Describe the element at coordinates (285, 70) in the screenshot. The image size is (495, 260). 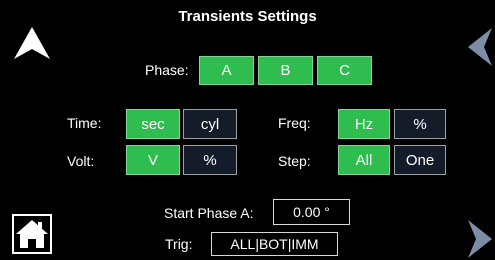
I see `phase-b-button: B` at that location.